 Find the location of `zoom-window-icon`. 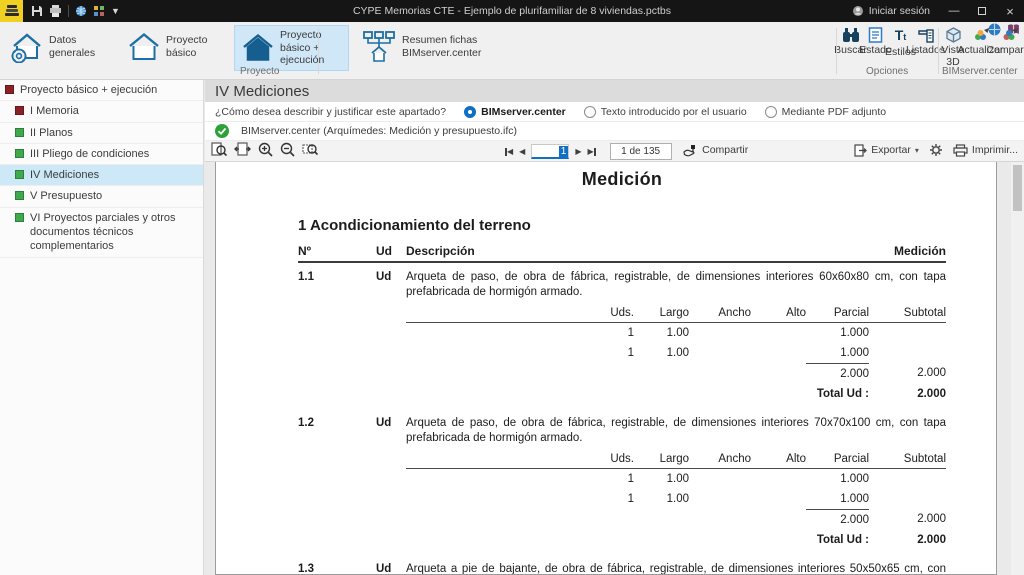

zoom-window-icon is located at coordinates (310, 149).